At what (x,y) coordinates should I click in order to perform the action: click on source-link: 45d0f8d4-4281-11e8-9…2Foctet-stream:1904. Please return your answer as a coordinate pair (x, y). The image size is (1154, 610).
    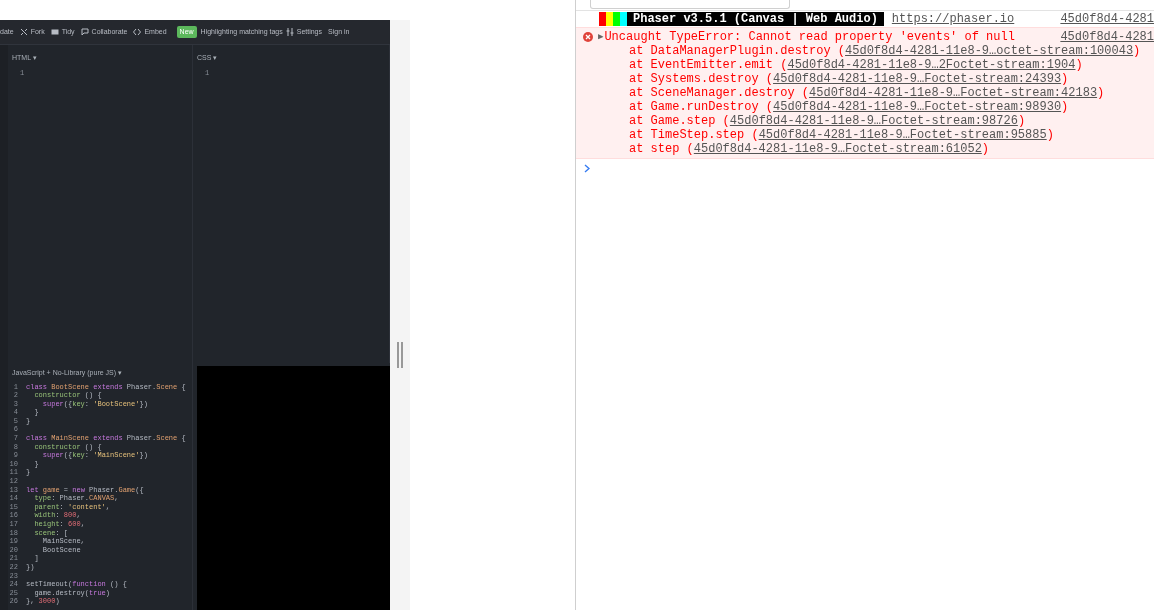
    Looking at the image, I should click on (931, 65).